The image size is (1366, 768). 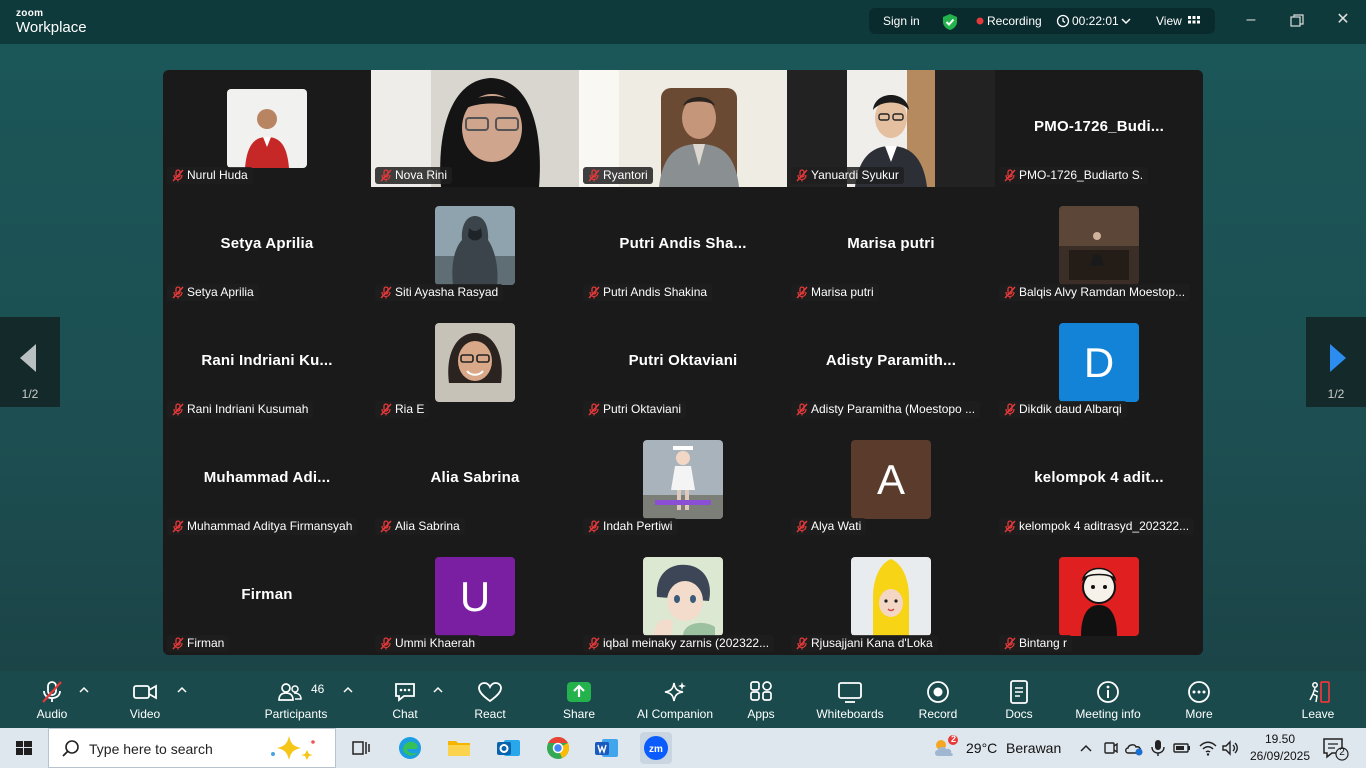 I want to click on task-view-icon, so click(x=360, y=748).